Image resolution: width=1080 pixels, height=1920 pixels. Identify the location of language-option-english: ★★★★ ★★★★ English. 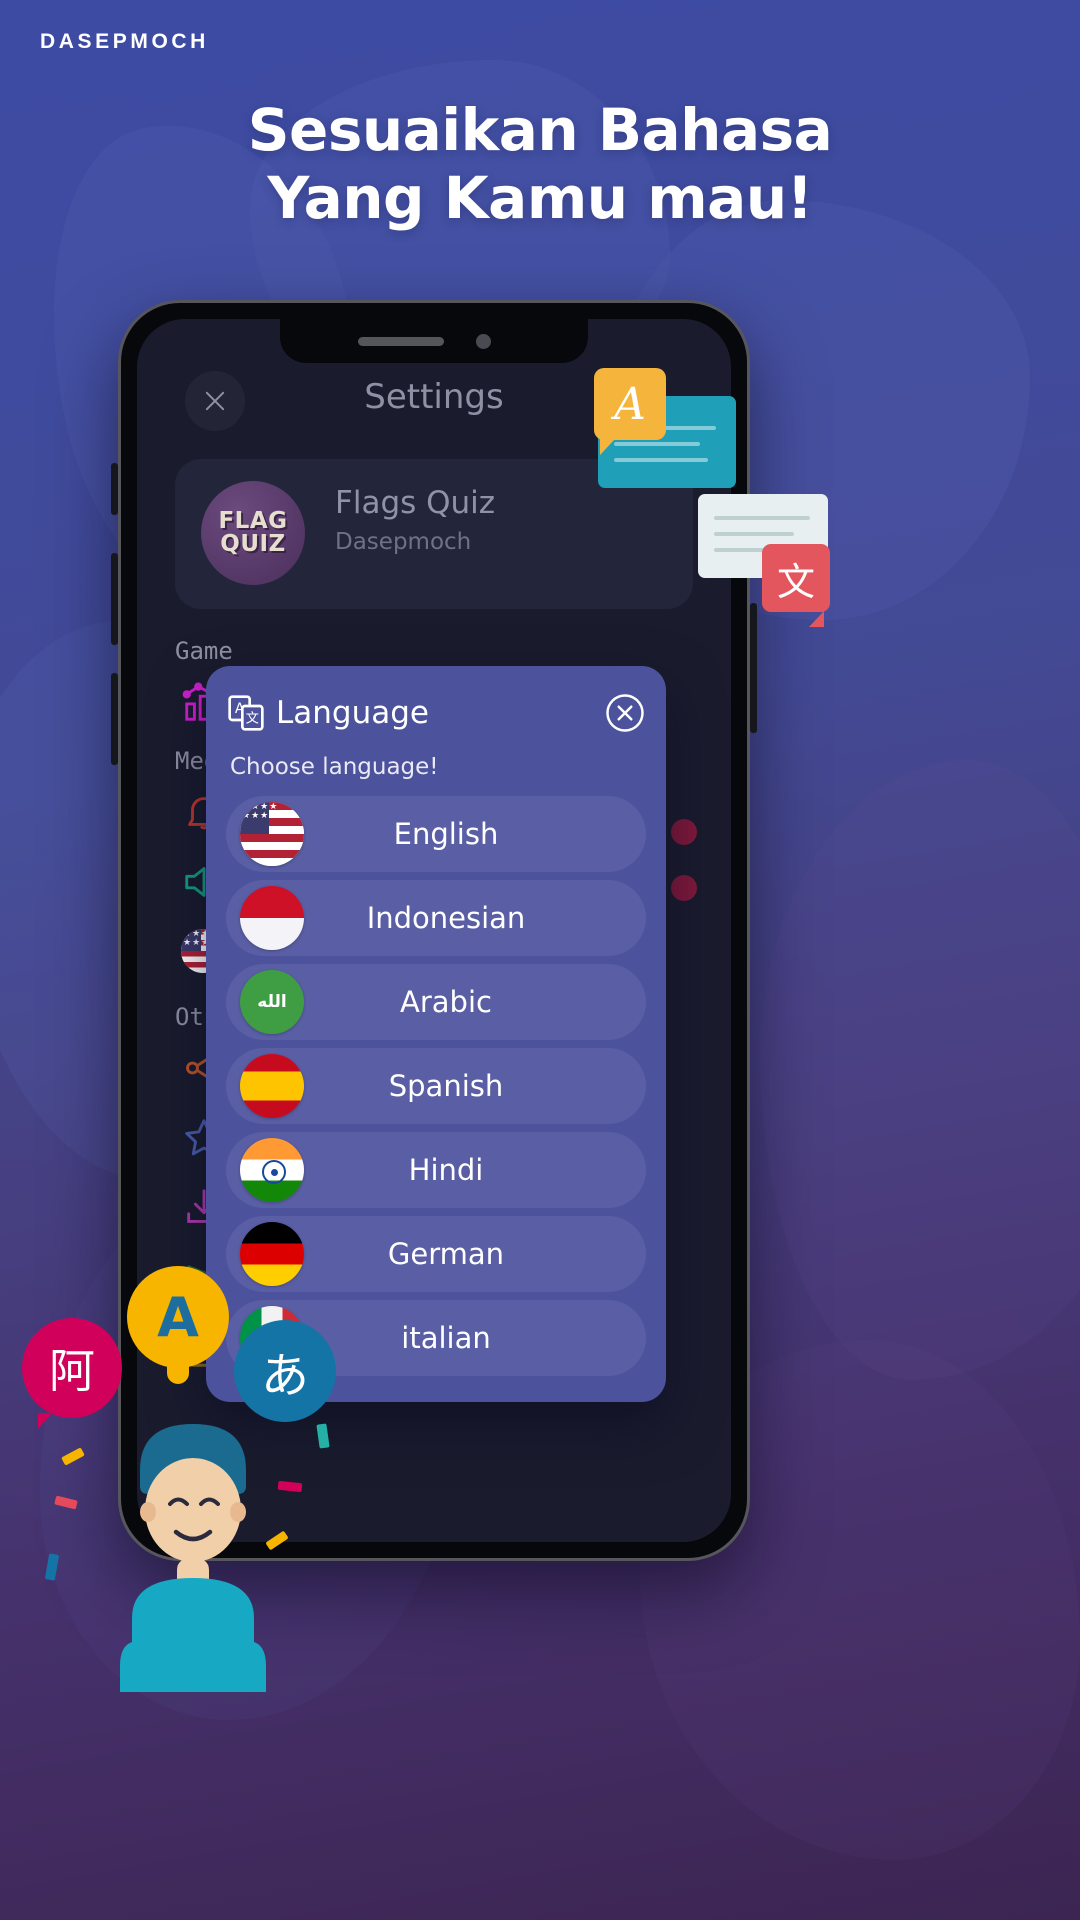
(436, 834).